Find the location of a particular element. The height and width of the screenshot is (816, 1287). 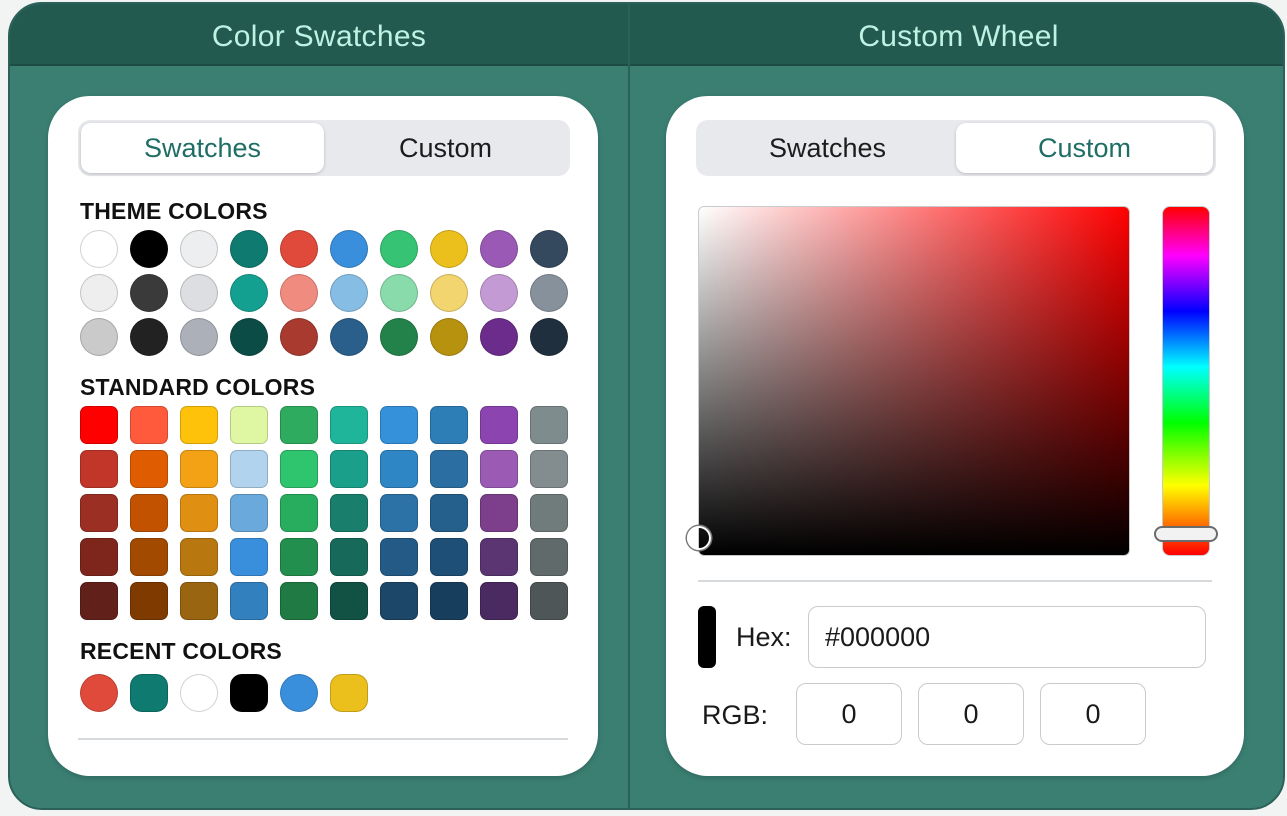

saturation-value-area is located at coordinates (914, 381).